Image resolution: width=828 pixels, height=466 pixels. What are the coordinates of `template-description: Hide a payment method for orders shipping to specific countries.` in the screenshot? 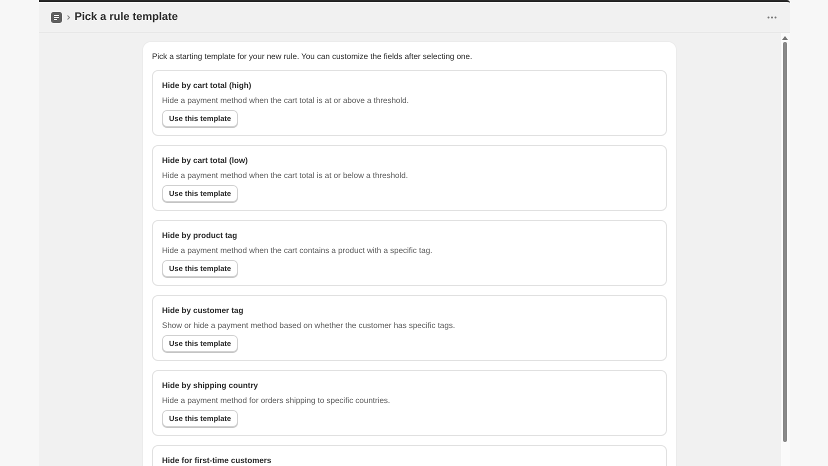 It's located at (276, 400).